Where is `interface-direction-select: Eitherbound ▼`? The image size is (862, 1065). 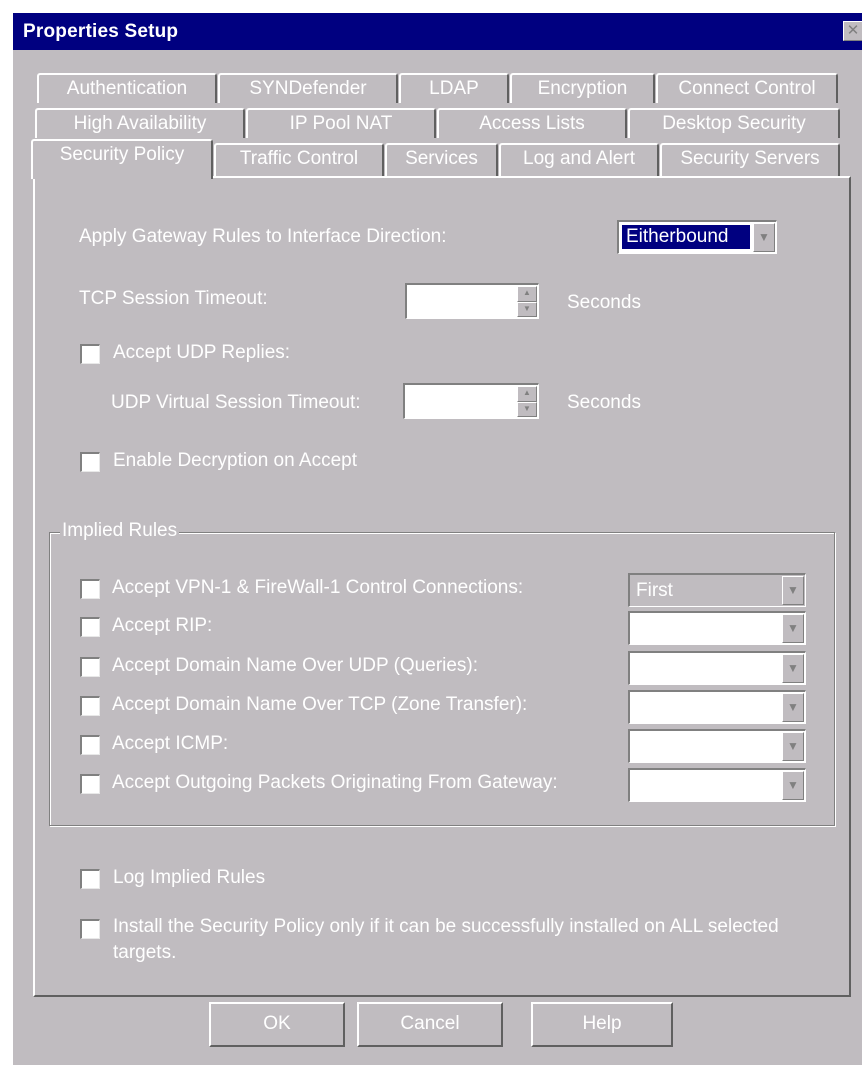 interface-direction-select: Eitherbound ▼ is located at coordinates (697, 237).